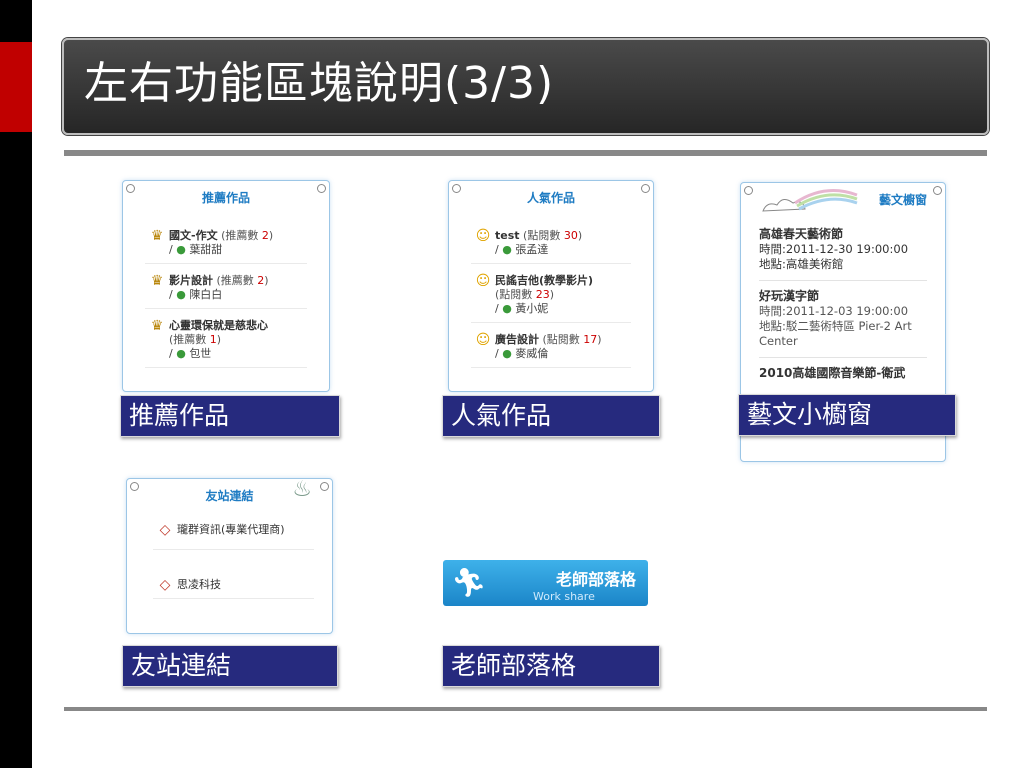  I want to click on blog-subtitle: Work share, so click(564, 596).